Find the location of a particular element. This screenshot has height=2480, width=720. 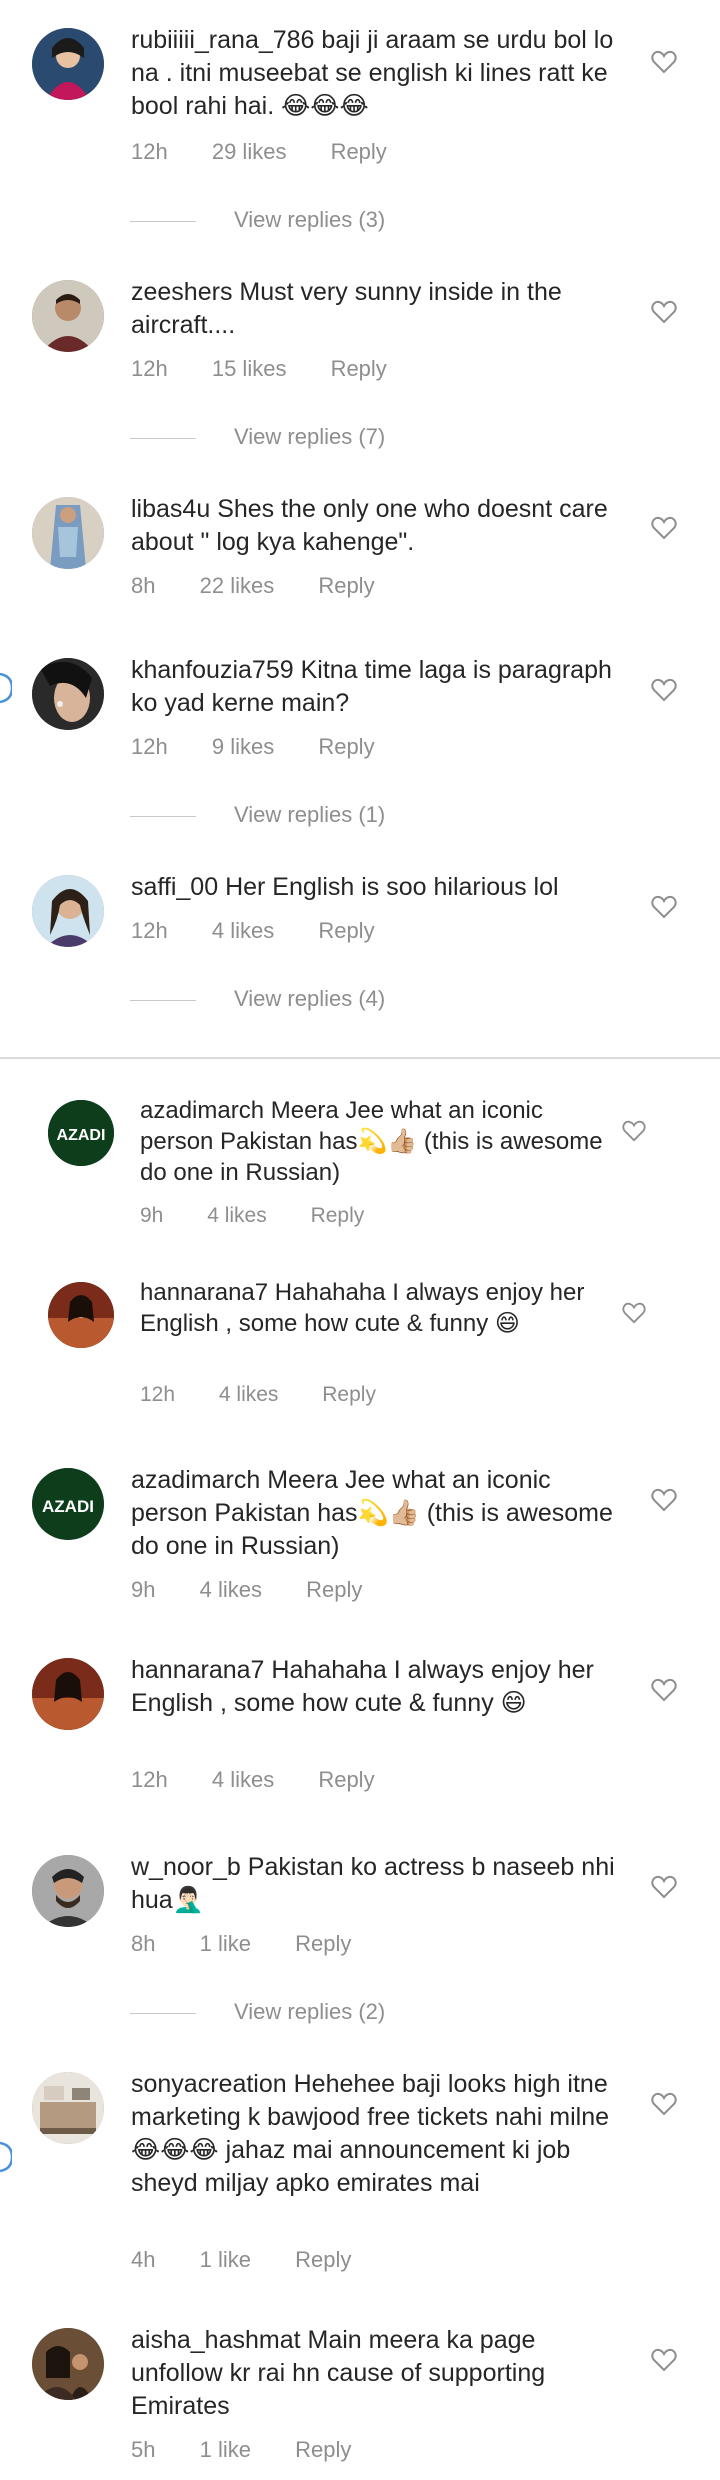

comment-meta: 12h 4 likes Reply is located at coordinates (272, 1780).